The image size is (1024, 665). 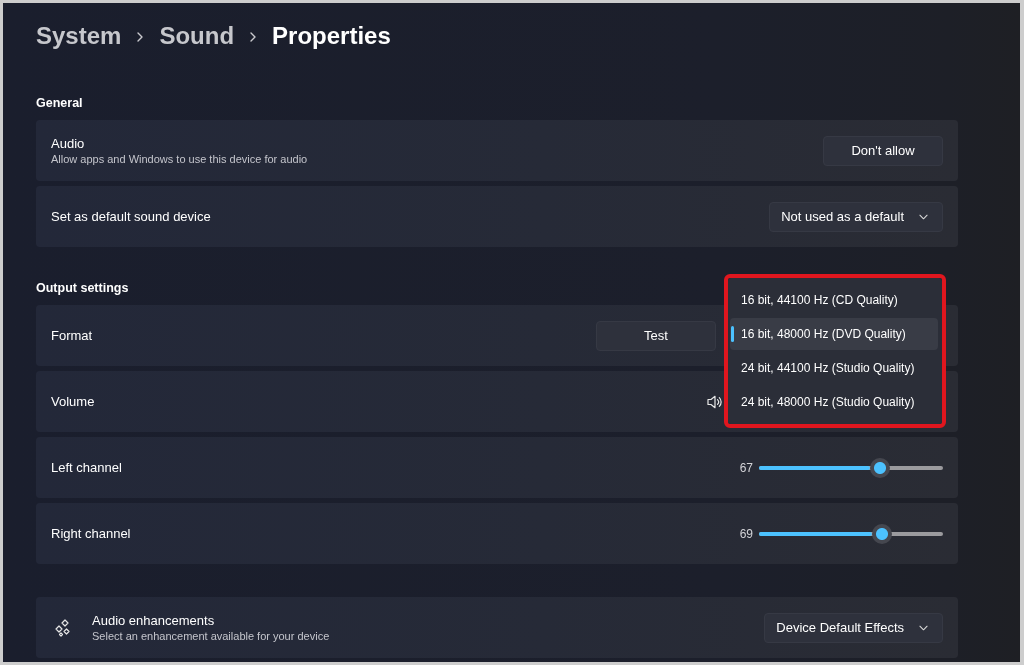 What do you see at coordinates (86, 467) in the screenshot?
I see `setting-title: Left channel` at bounding box center [86, 467].